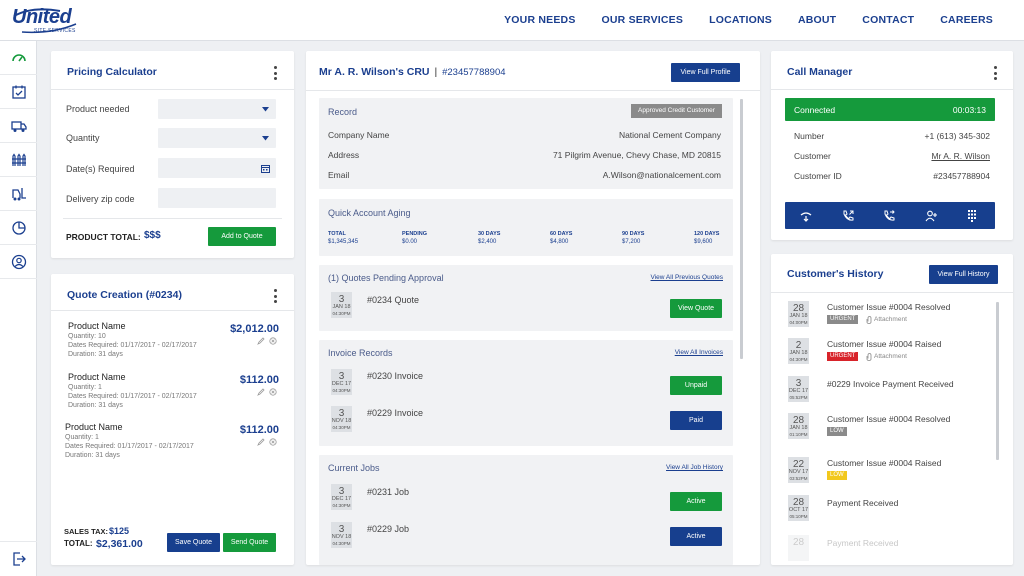 Image resolution: width=1024 pixels, height=576 pixels. Describe the element at coordinates (265, 109) in the screenshot. I see `chevron-down-icon` at that location.